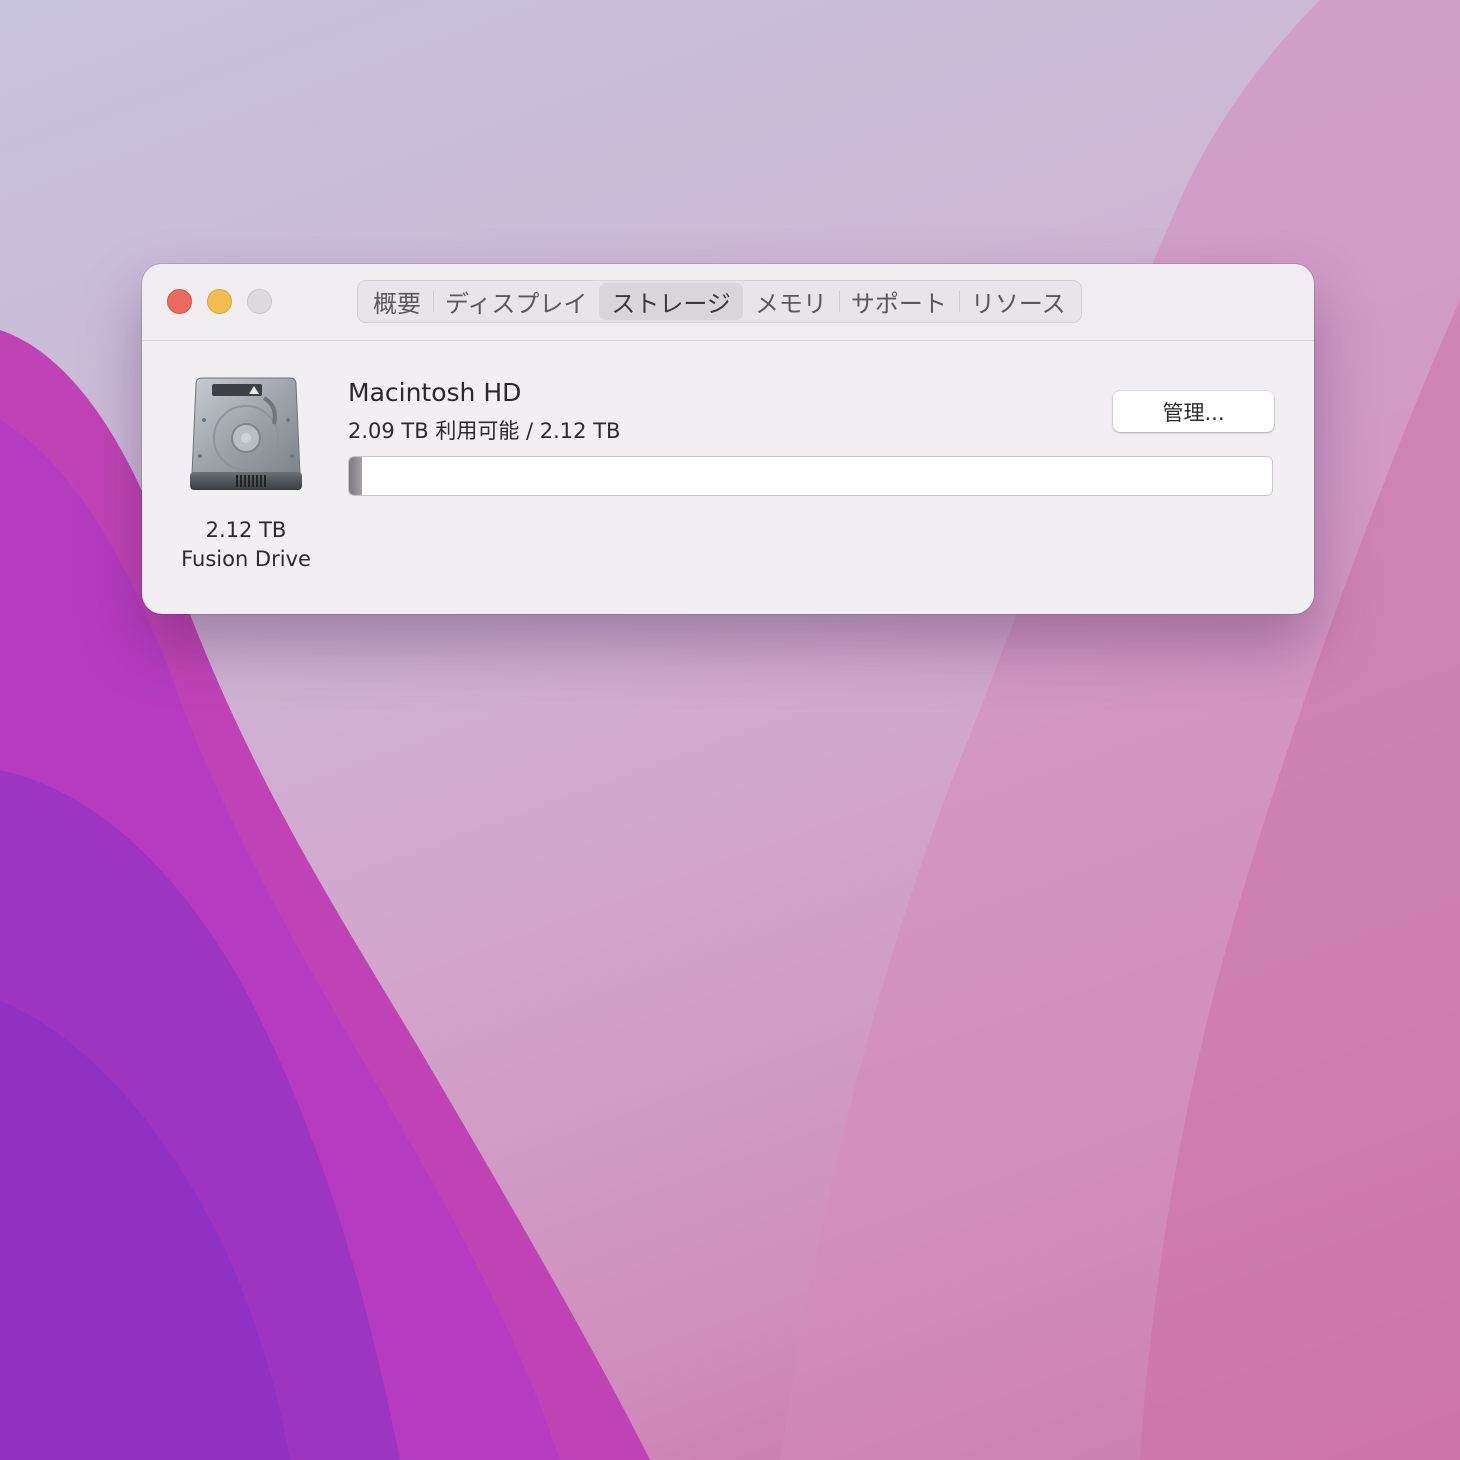 Image resolution: width=1460 pixels, height=1460 pixels. Describe the element at coordinates (1018, 301) in the screenshot. I see `tab-resources: リソース` at that location.